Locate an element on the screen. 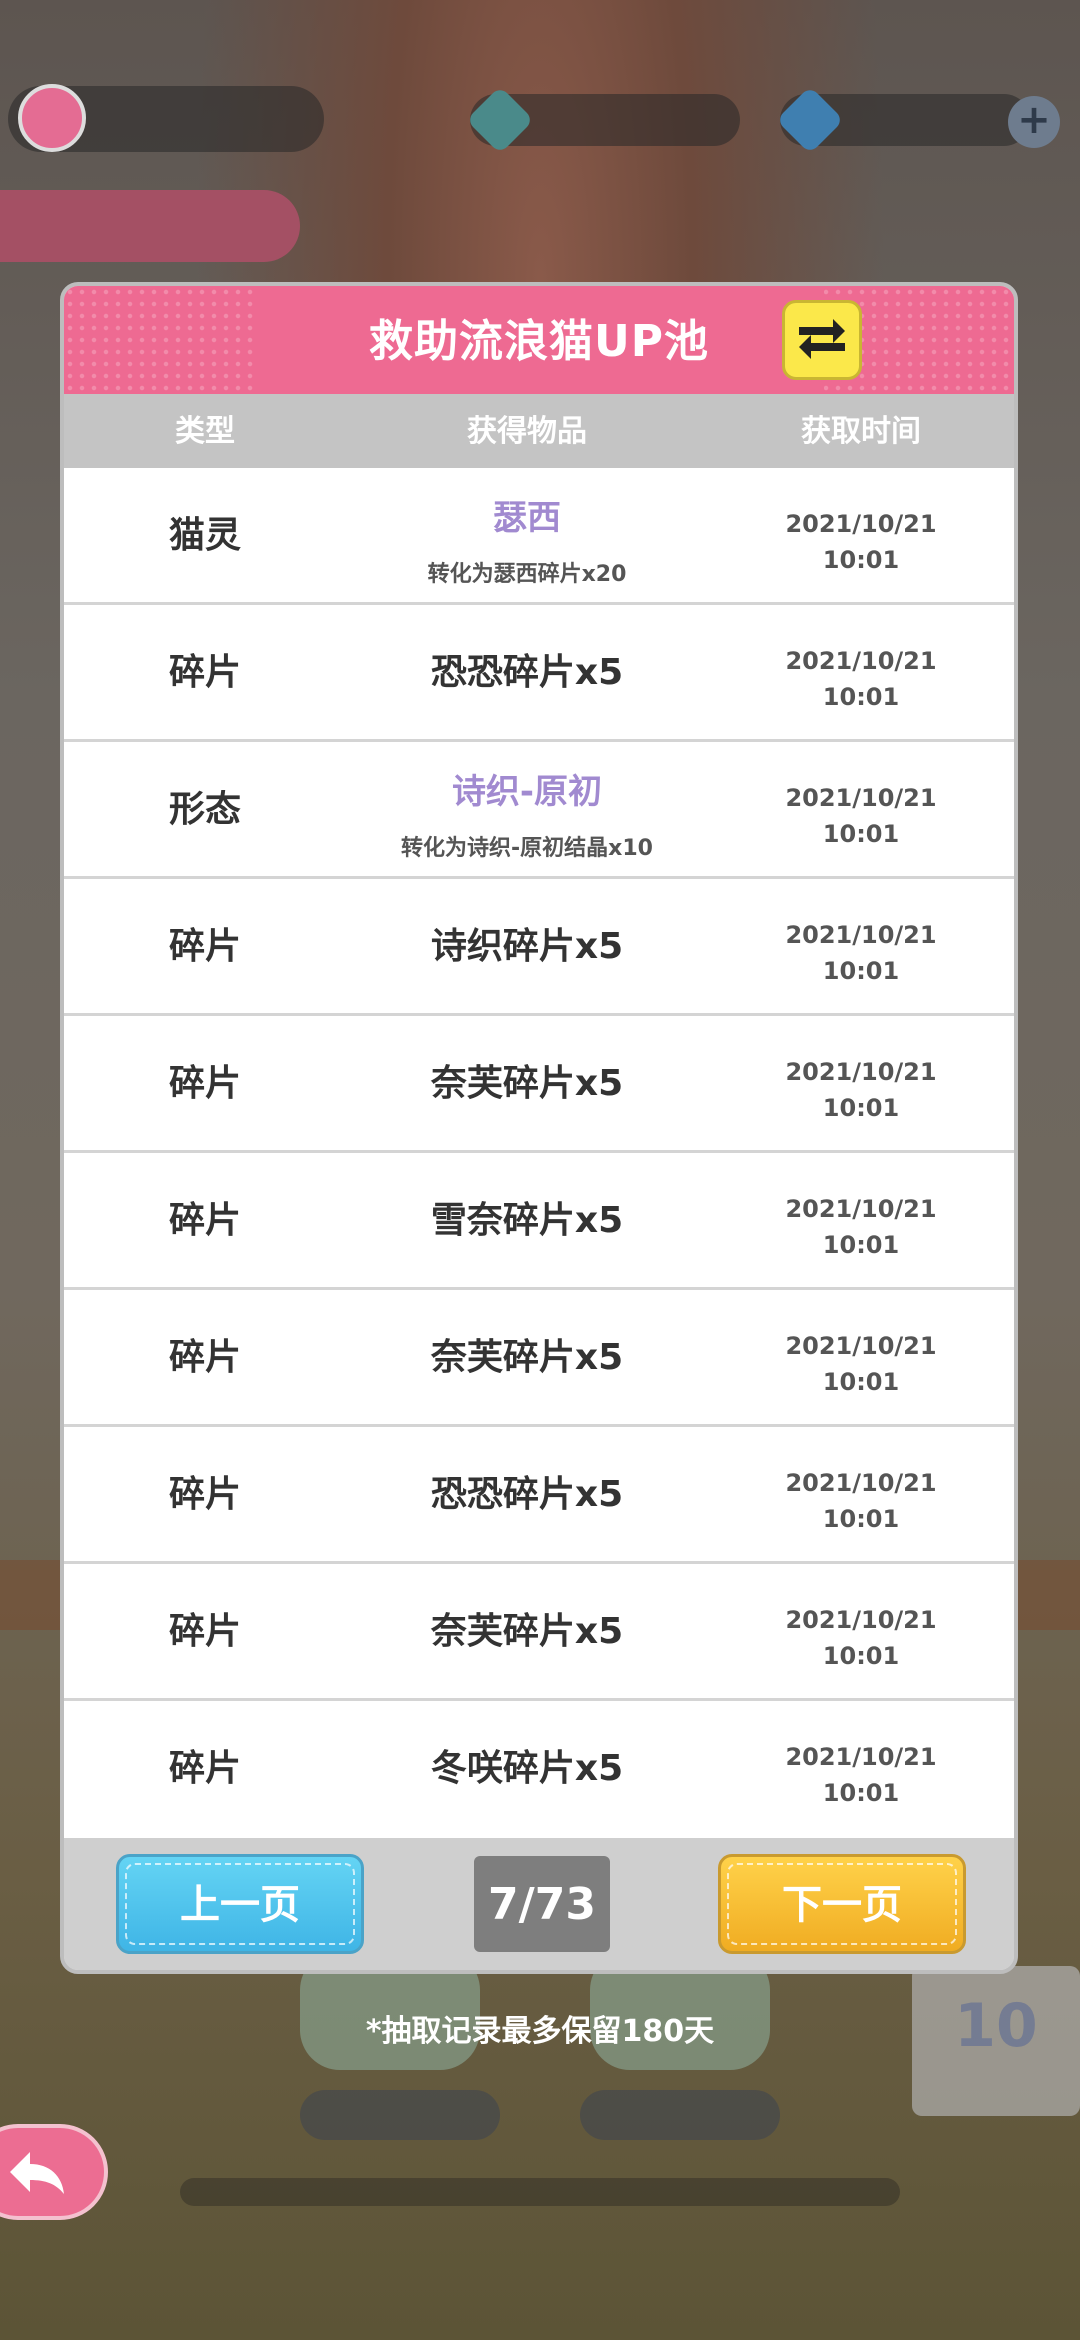  column-header-type: 类型 is located at coordinates (205, 431).